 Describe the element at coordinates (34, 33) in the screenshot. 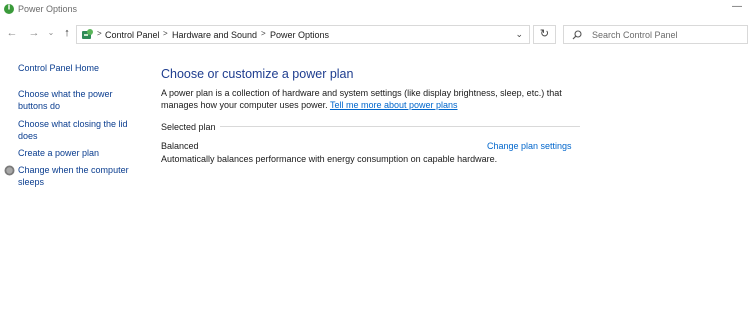

I see `forward-arrow-icon: →` at that location.